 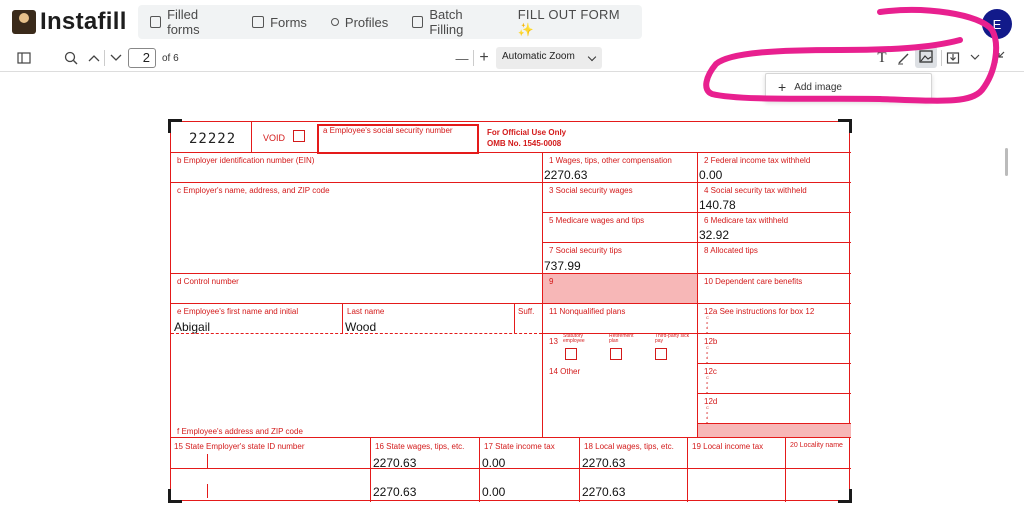 I want to click on scrollbar, so click(x=1006, y=162).